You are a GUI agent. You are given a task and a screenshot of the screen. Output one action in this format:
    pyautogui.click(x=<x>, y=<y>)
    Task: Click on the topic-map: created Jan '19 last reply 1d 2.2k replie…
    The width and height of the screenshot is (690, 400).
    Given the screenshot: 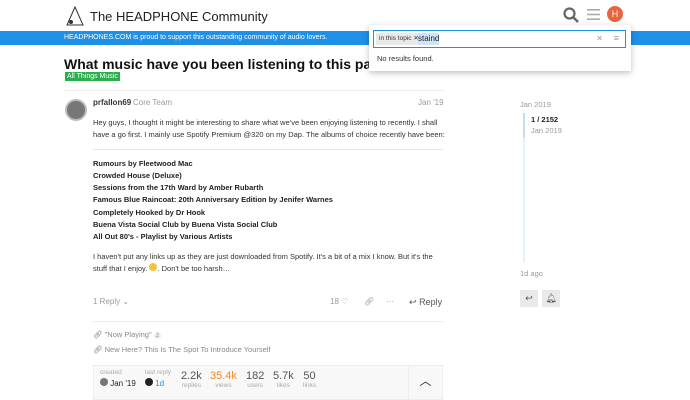 What is the action you would take?
    pyautogui.click(x=268, y=382)
    